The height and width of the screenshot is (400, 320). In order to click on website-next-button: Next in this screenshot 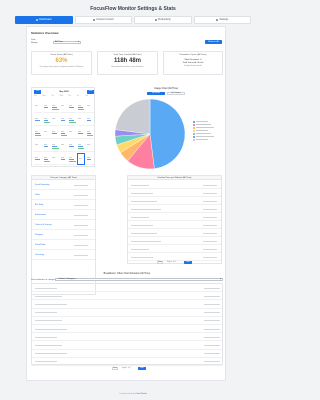, I will do `click(188, 262)`.